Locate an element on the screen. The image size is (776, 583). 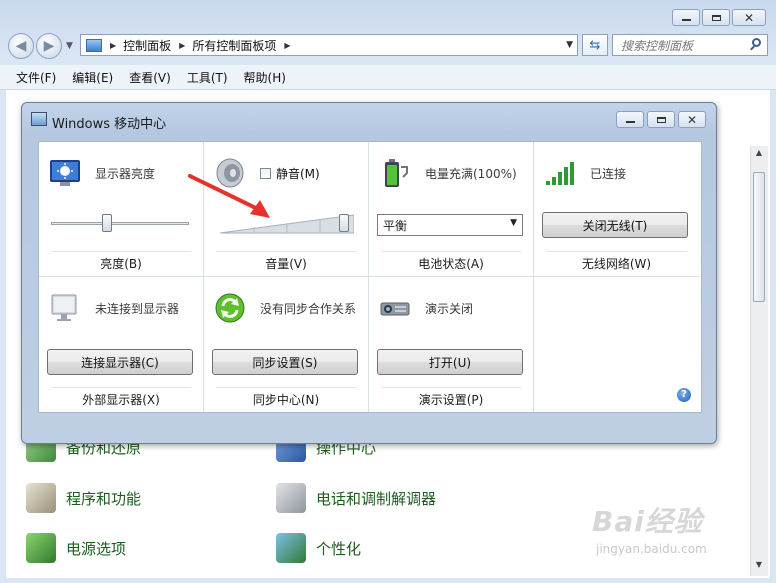
cp-item-label: 程序和功能 is located at coordinates (103, 498).